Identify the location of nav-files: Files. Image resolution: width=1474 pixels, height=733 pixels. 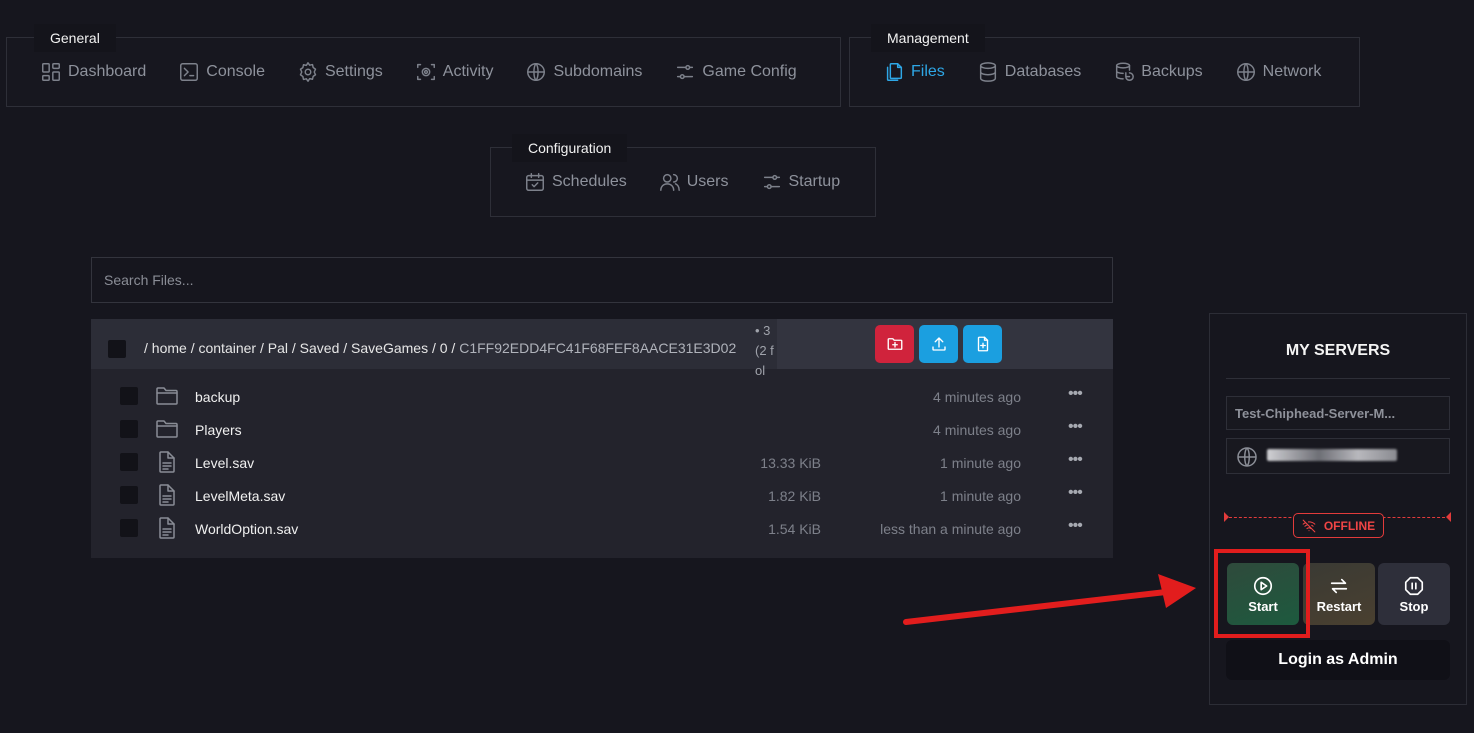
(914, 72).